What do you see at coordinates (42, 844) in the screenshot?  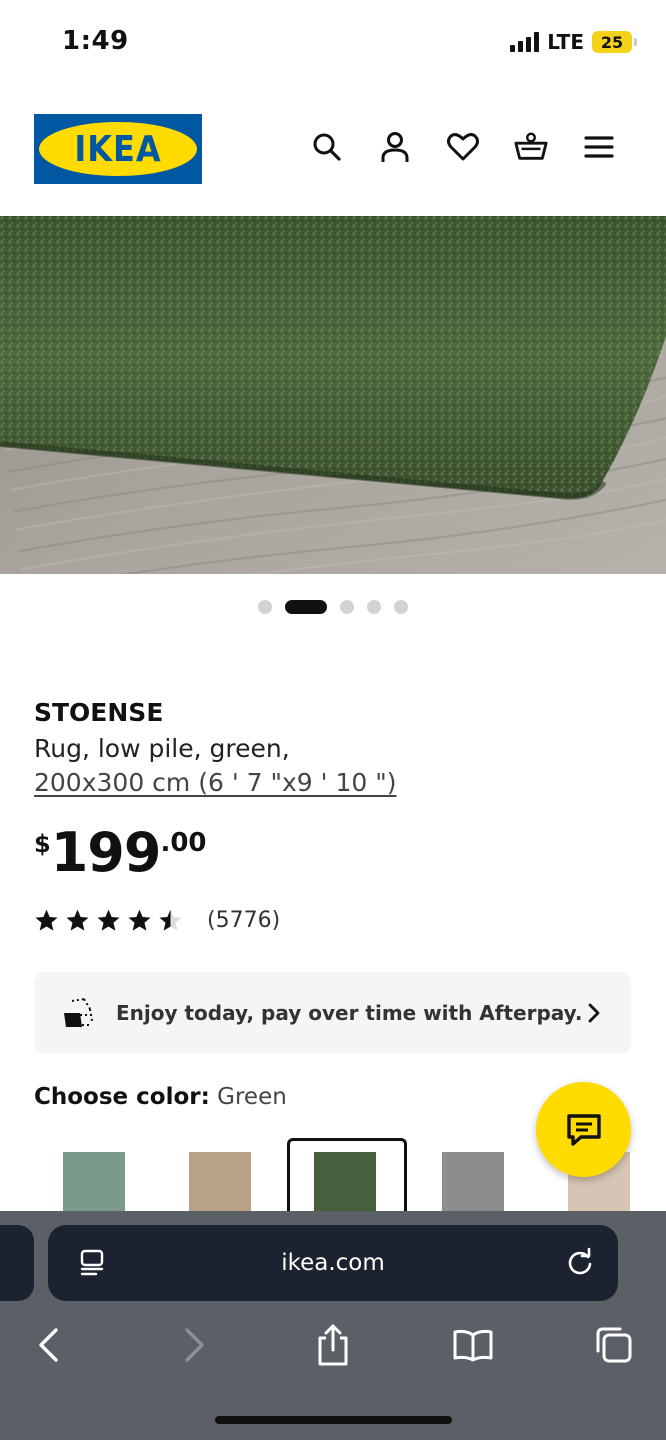 I see `price-currency: $` at bounding box center [42, 844].